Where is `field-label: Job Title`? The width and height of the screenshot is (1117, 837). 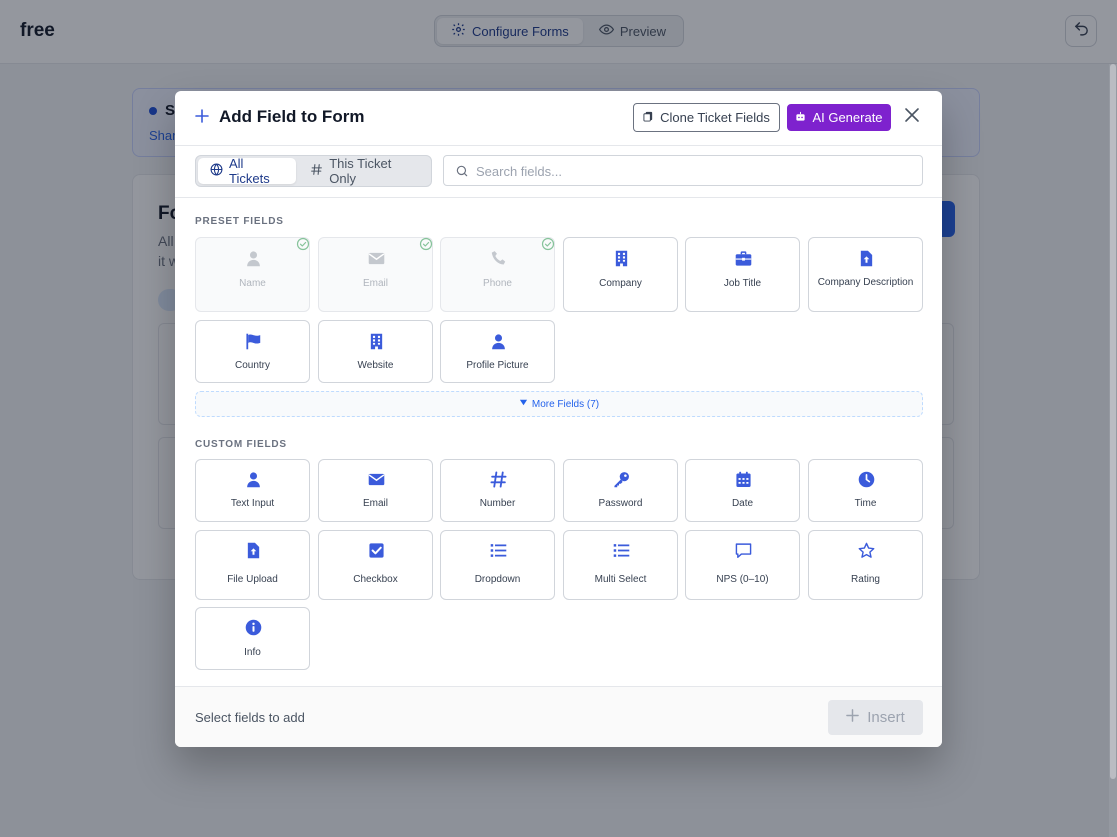
field-label: Job Title is located at coordinates (742, 283).